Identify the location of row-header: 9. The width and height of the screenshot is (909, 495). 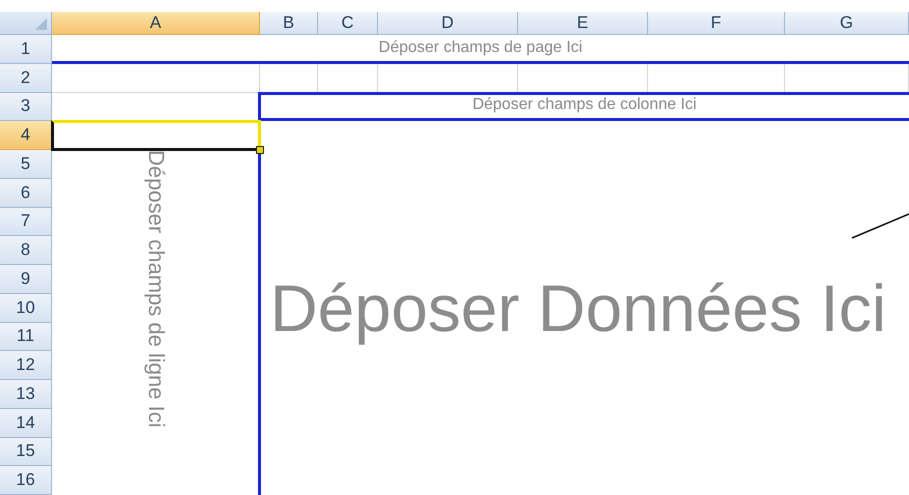
(26, 279).